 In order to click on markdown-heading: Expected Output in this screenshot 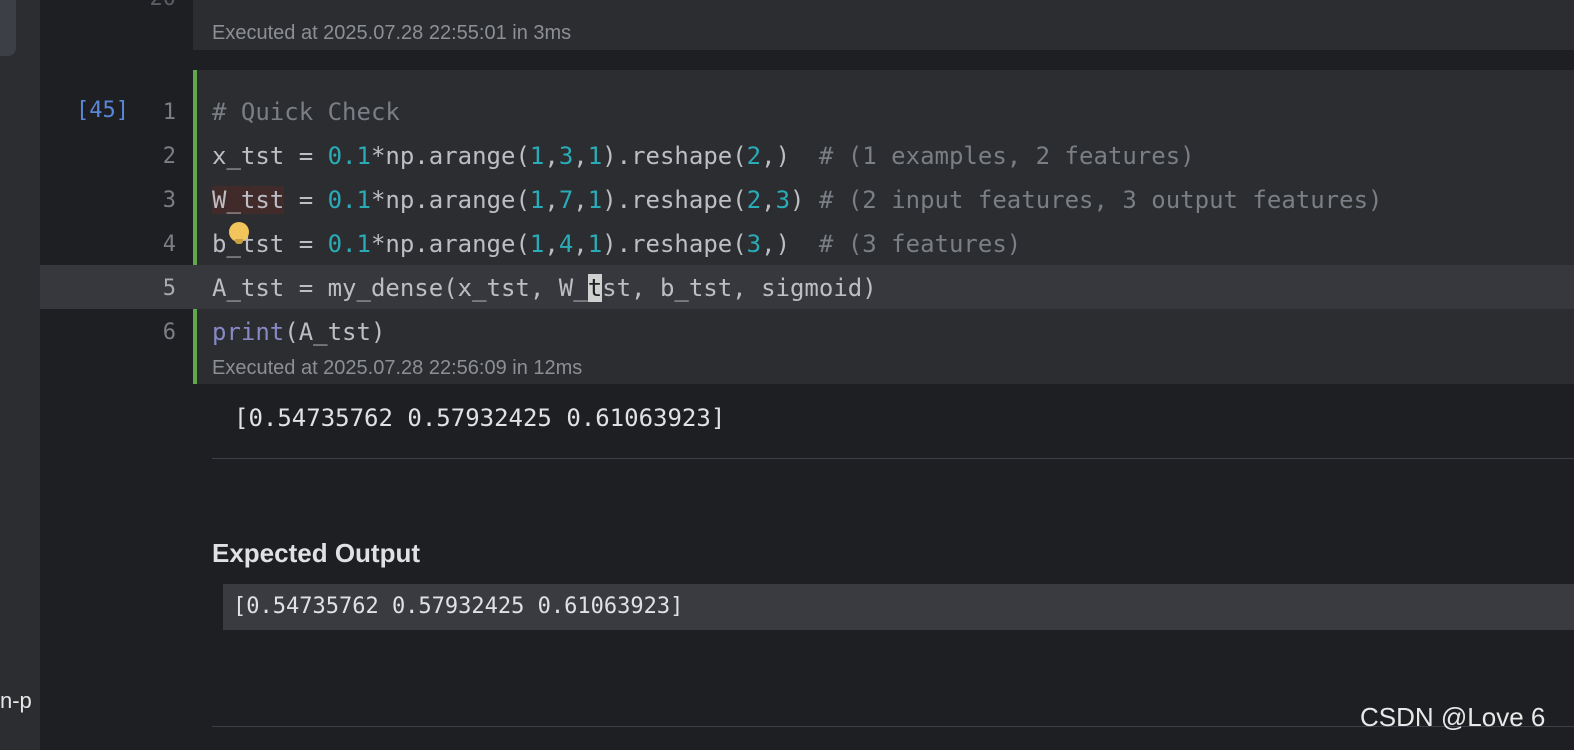, I will do `click(316, 553)`.